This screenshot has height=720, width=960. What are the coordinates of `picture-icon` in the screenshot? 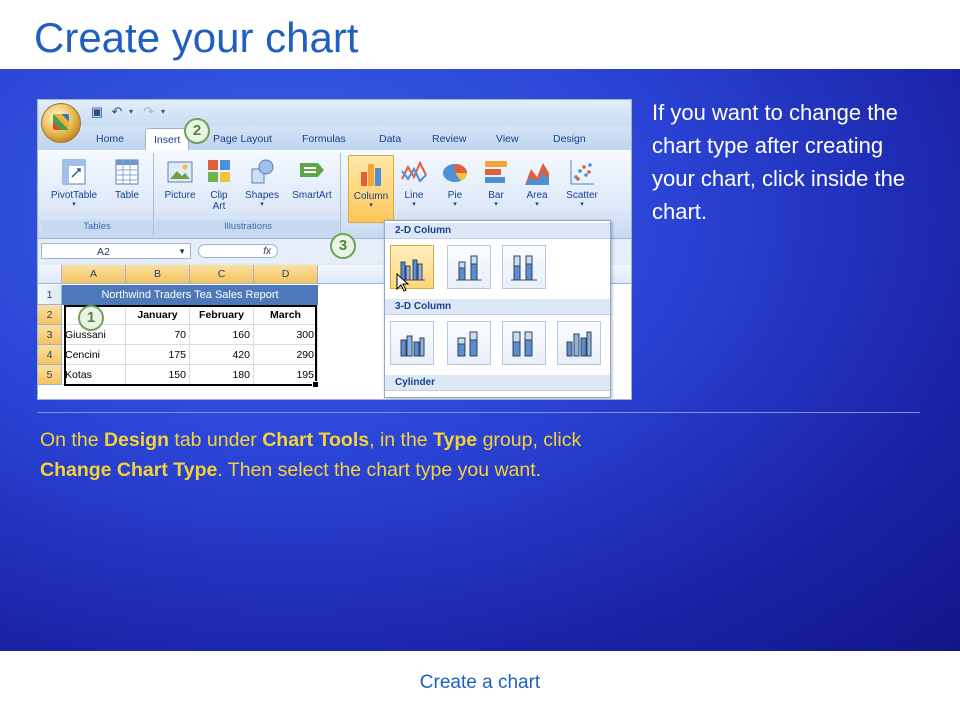 It's located at (180, 172).